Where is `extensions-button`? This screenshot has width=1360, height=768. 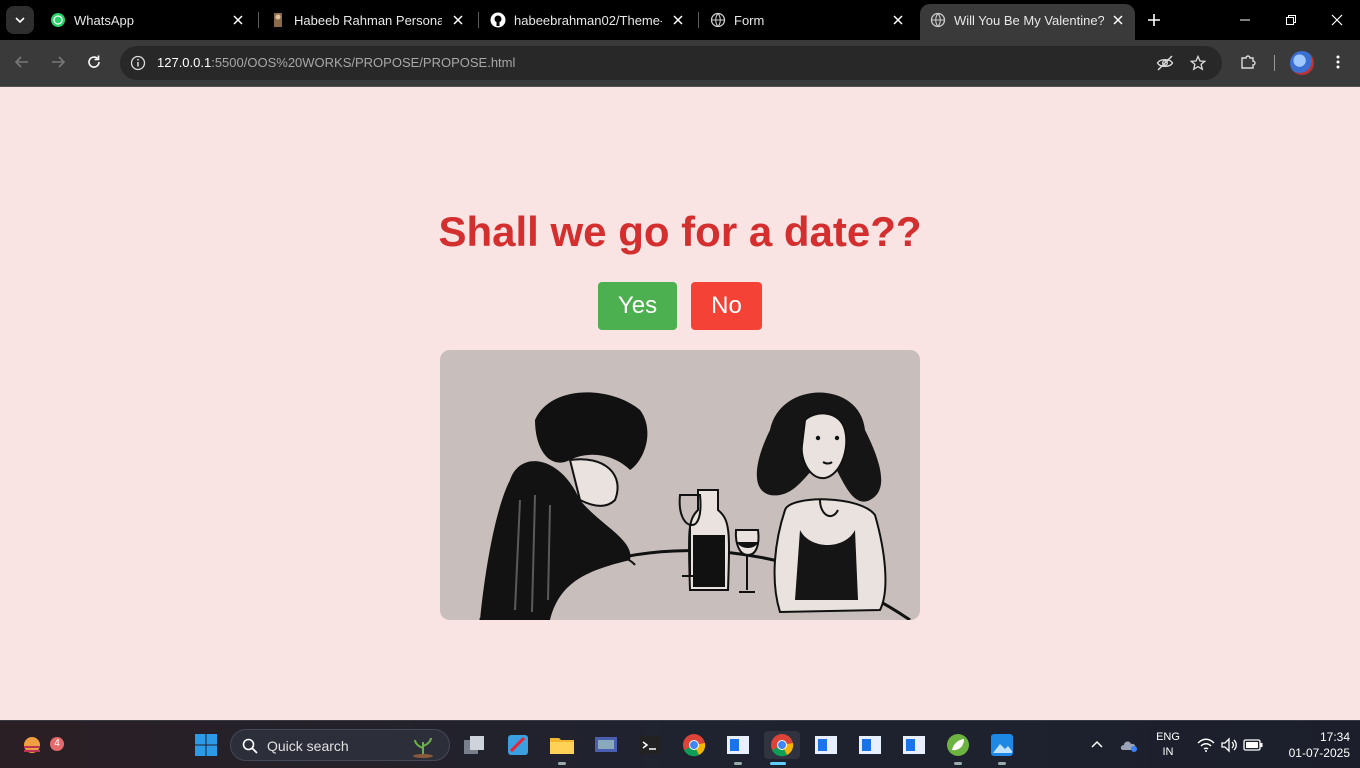
extensions-button is located at coordinates (1248, 62).